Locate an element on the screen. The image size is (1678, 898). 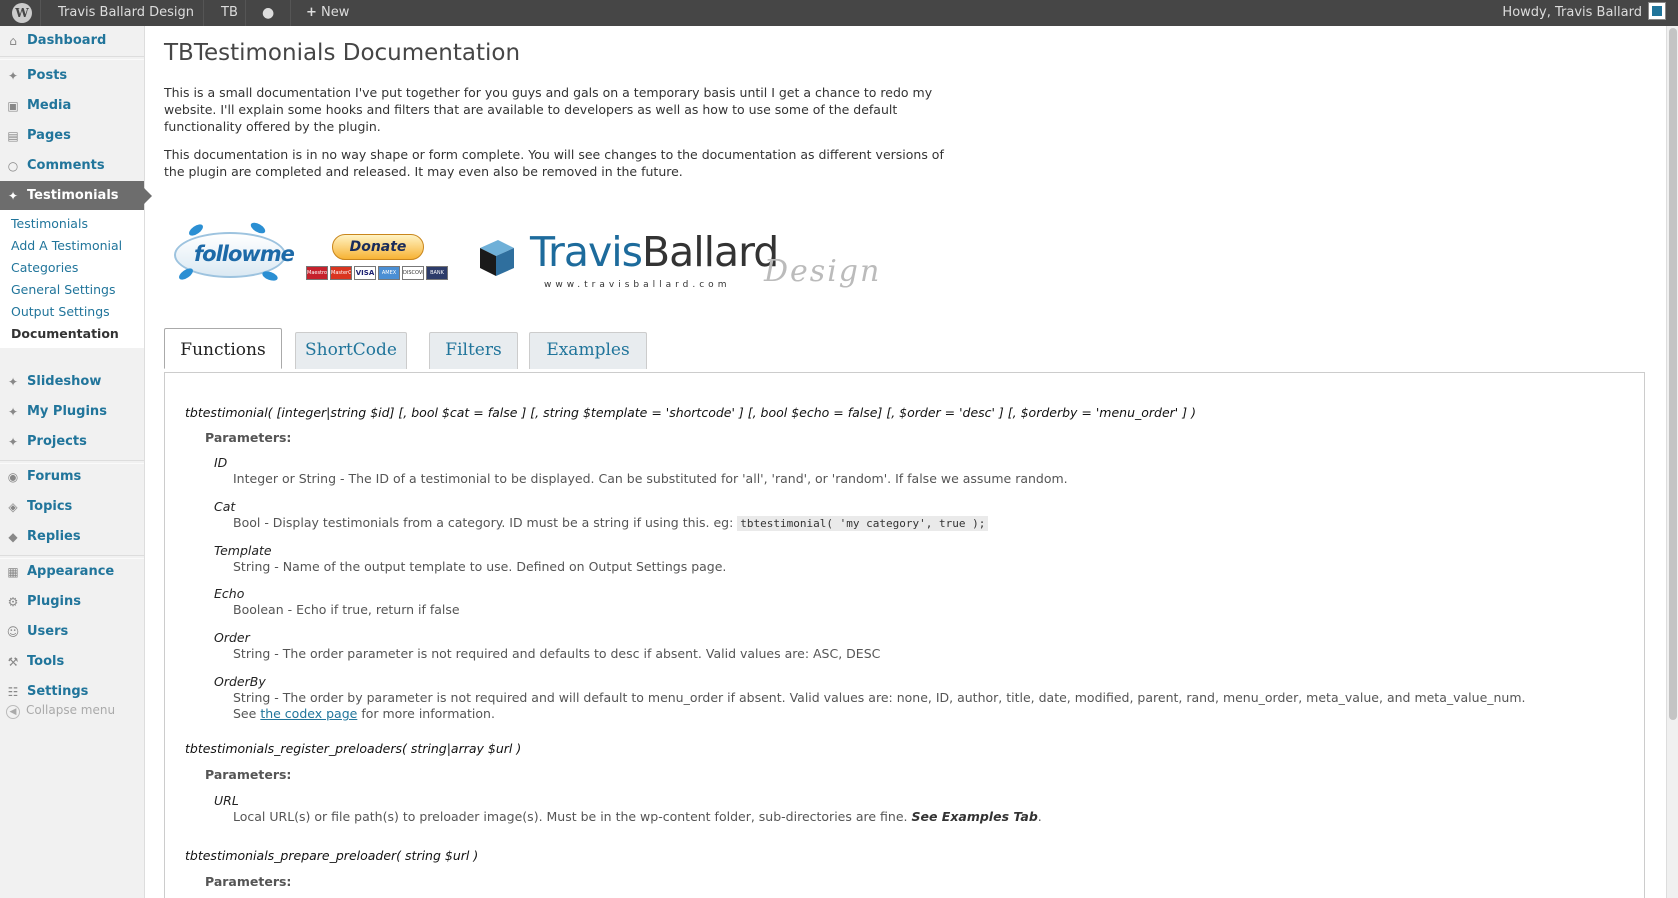
pages-icon: ▤ is located at coordinates (13, 136).